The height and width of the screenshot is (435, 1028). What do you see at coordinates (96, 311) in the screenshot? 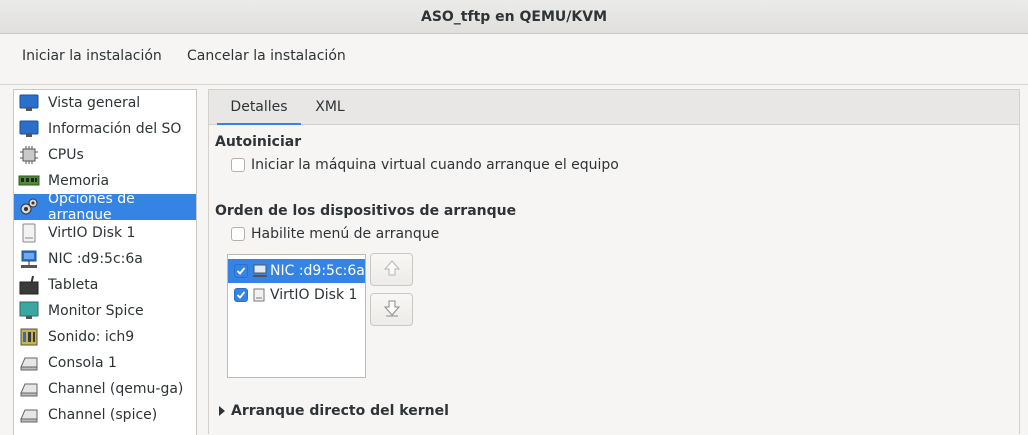
I see `sidebar-item-label: Monitor Spice` at bounding box center [96, 311].